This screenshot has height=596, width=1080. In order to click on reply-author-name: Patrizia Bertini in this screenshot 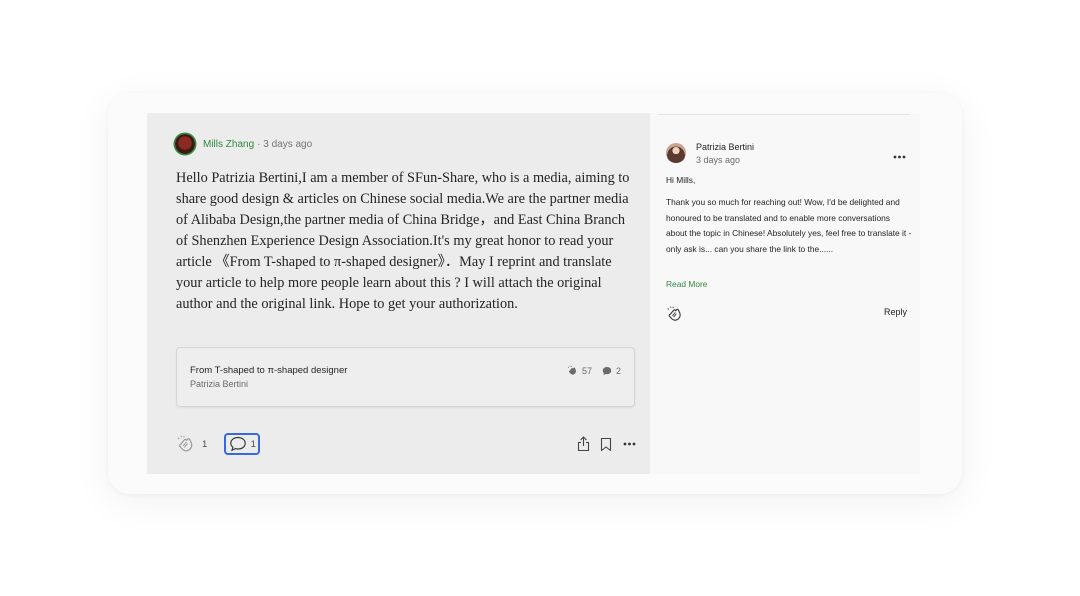, I will do `click(725, 147)`.